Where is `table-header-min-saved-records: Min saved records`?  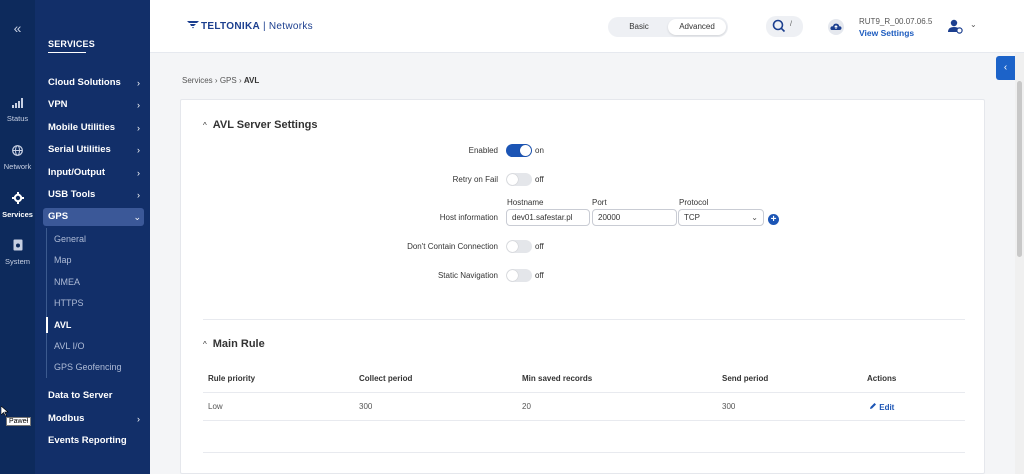
table-header-min-saved-records: Min saved records is located at coordinates (557, 378).